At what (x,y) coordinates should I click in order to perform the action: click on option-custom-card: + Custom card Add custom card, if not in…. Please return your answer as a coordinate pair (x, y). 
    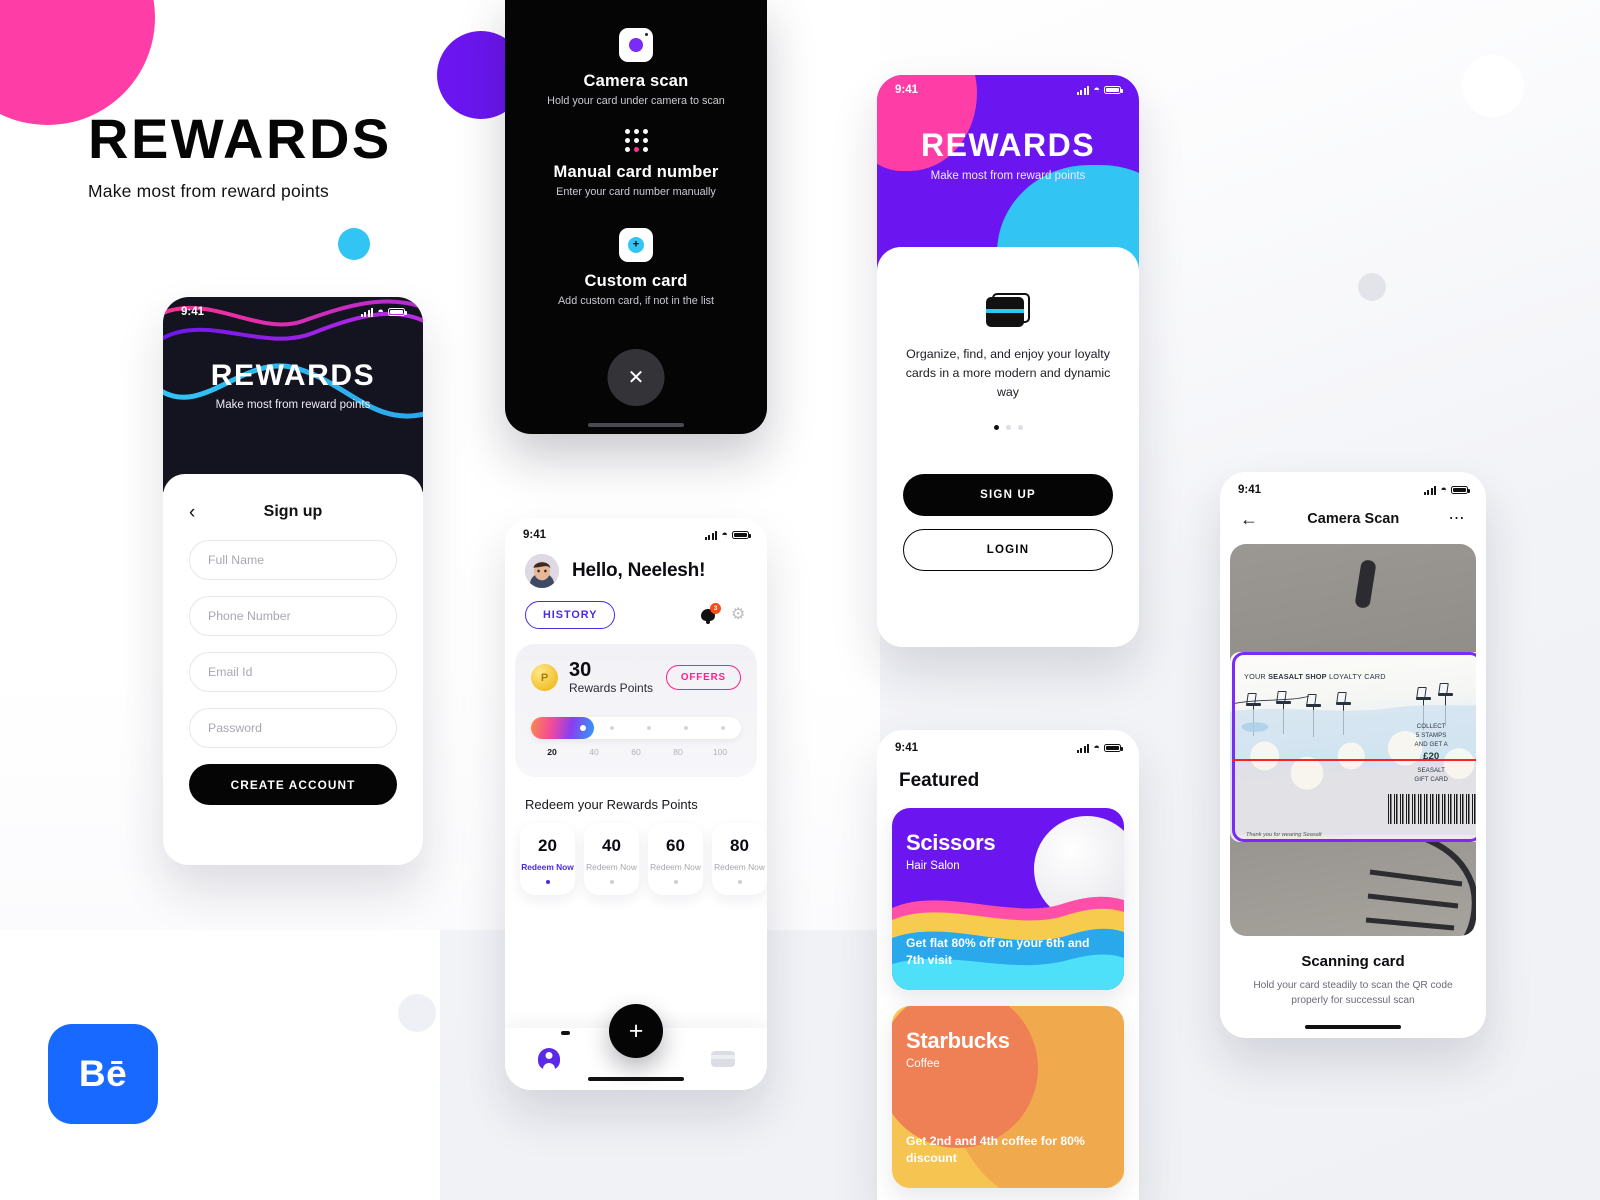
    Looking at the image, I should click on (636, 267).